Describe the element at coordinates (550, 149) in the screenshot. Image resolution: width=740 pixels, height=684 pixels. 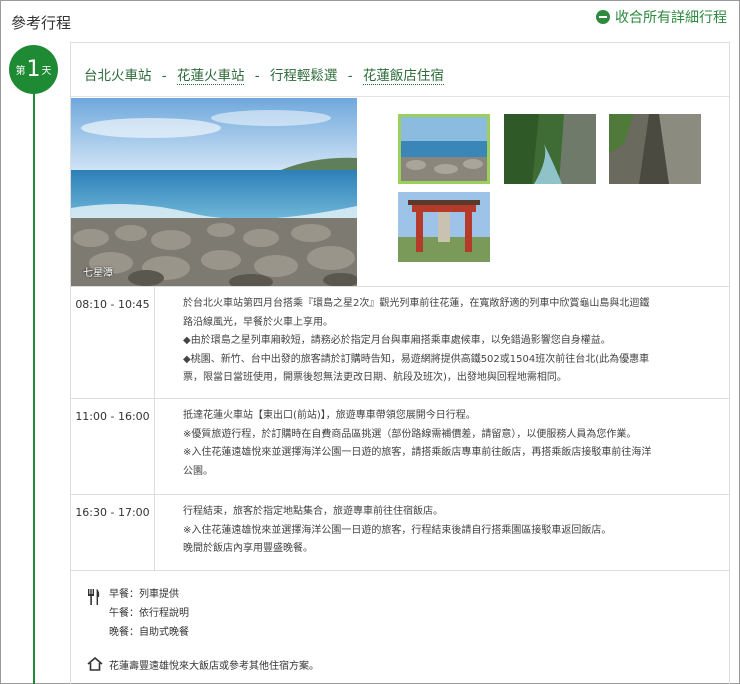
I see `thumbnail-gorge` at that location.